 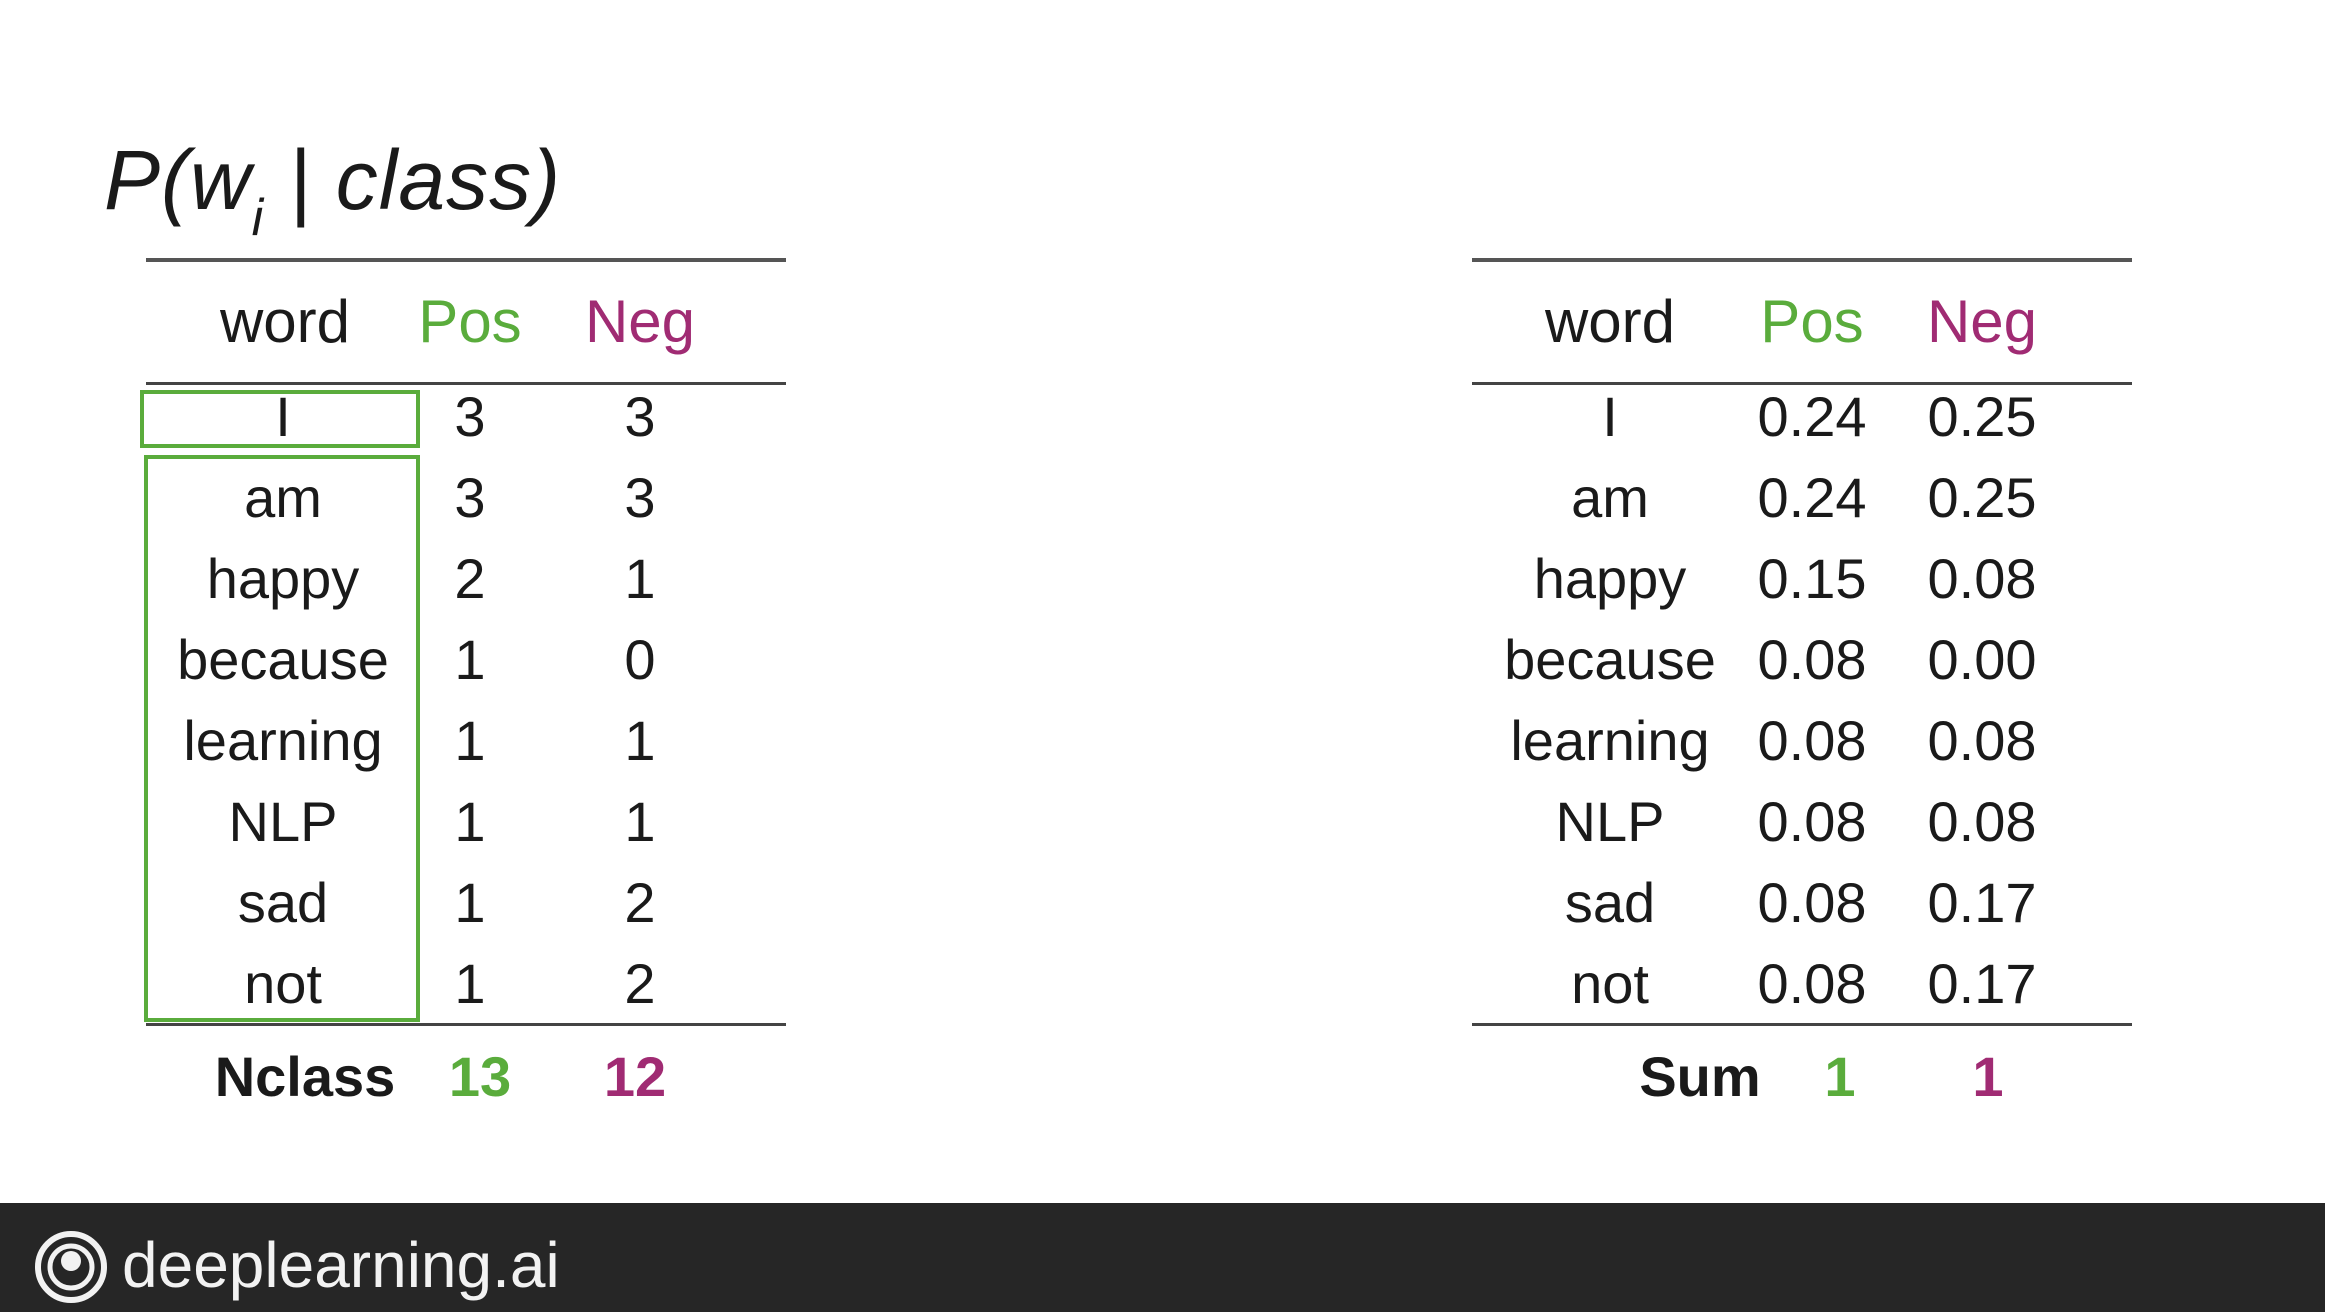 I want to click on row-neg-value: 0.00, so click(x=1982, y=659).